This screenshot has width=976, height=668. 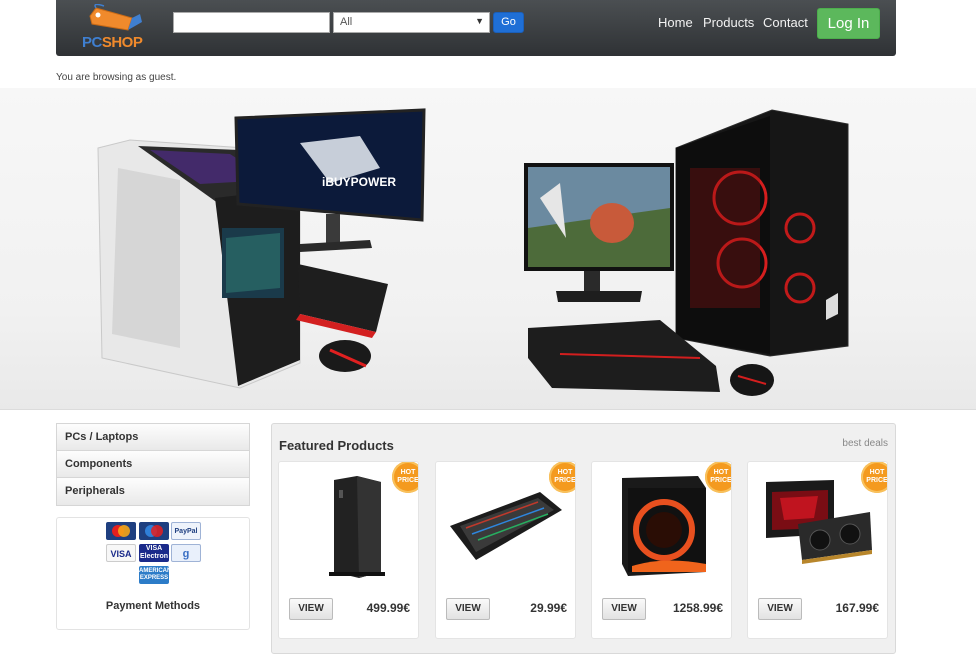 What do you see at coordinates (186, 531) in the screenshot?
I see `paypal-icon: PayPal` at bounding box center [186, 531].